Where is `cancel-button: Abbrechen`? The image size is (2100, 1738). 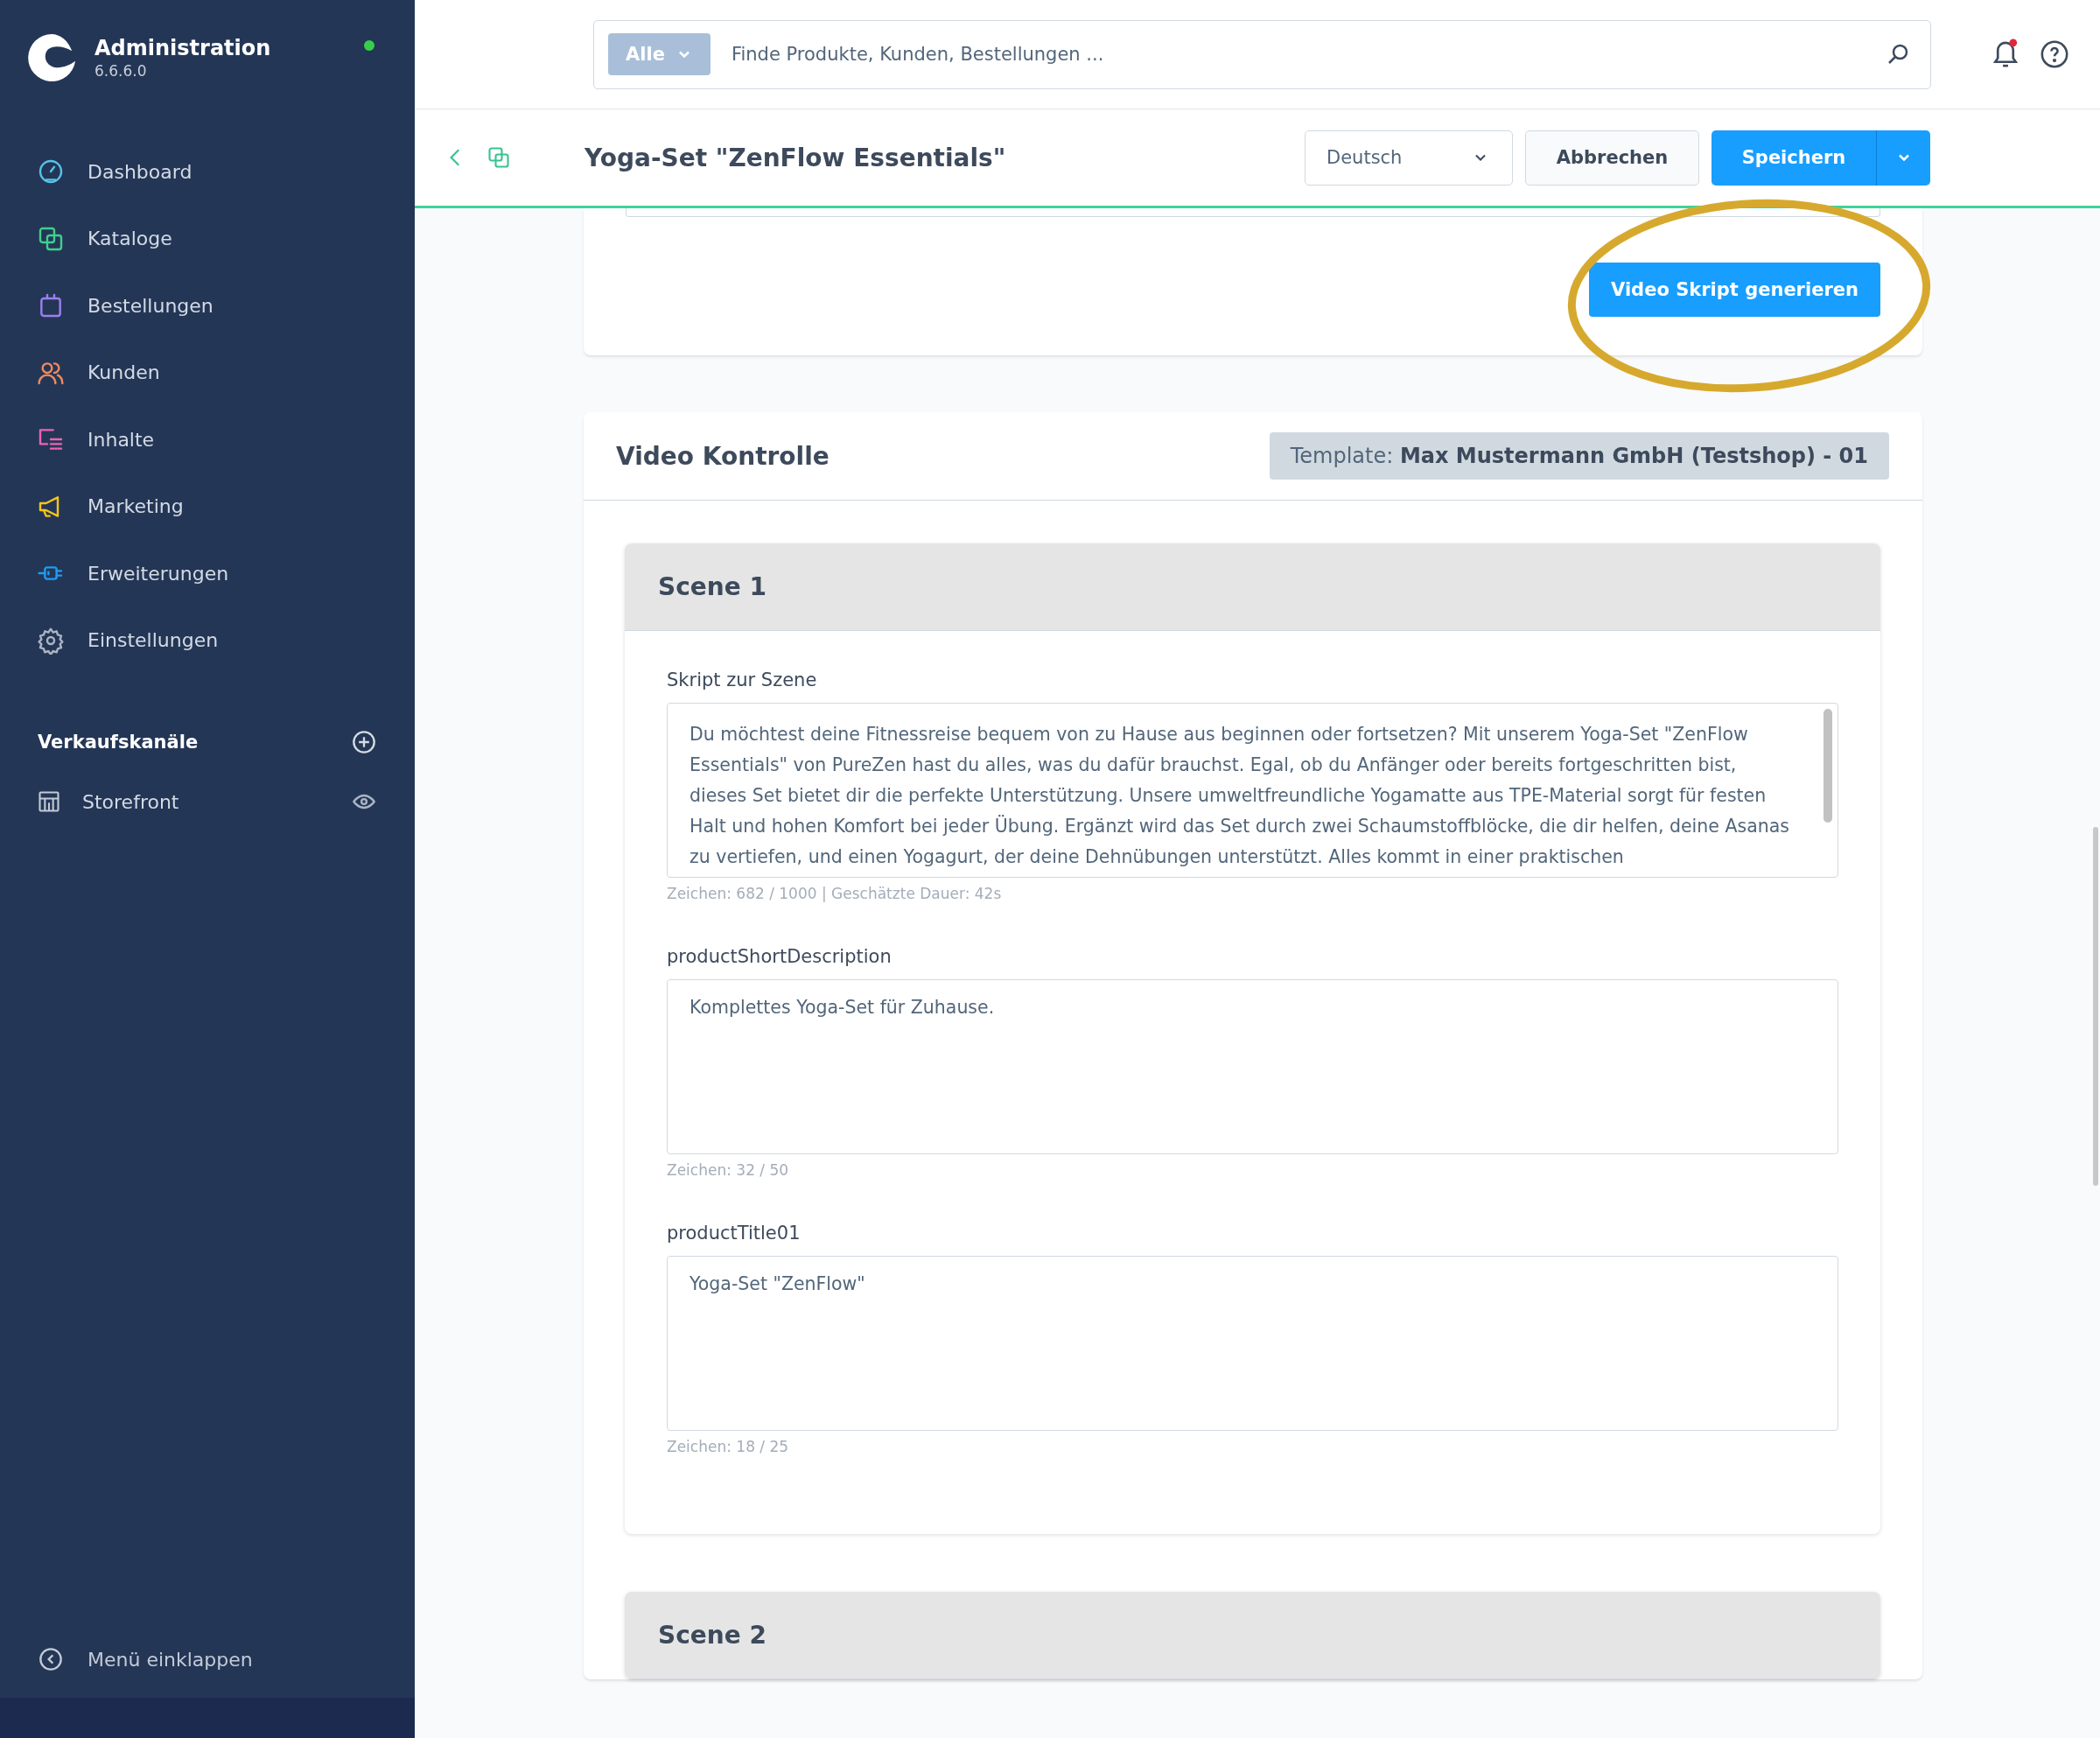 cancel-button: Abbrechen is located at coordinates (1612, 158).